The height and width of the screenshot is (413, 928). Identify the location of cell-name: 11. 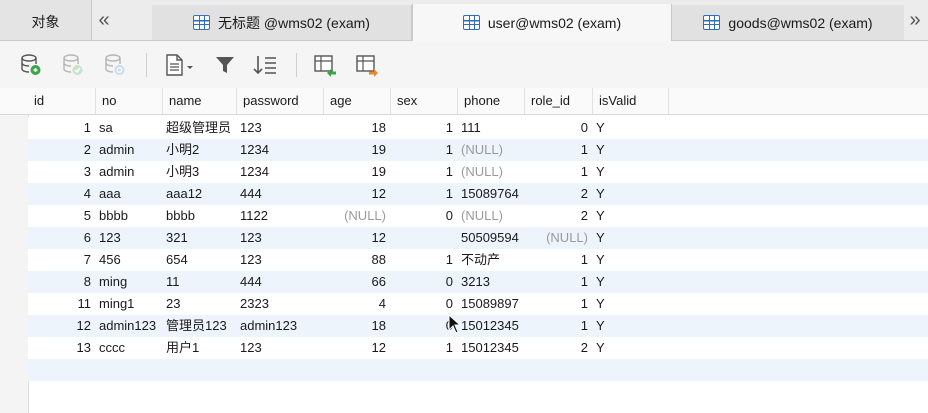
(199, 282).